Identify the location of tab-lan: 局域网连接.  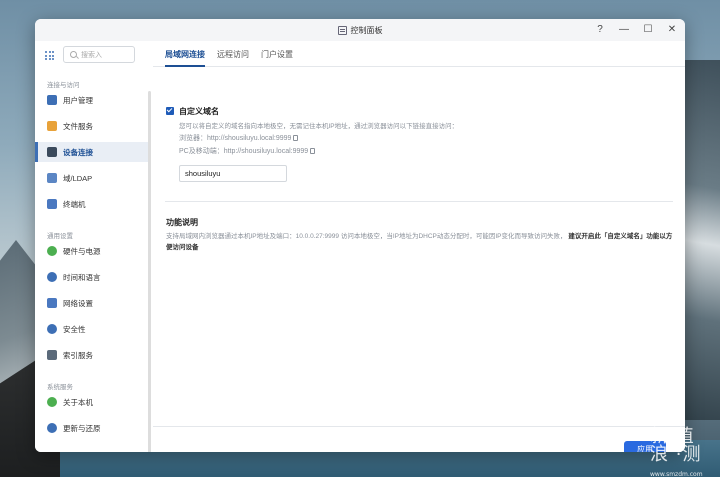
(185, 54).